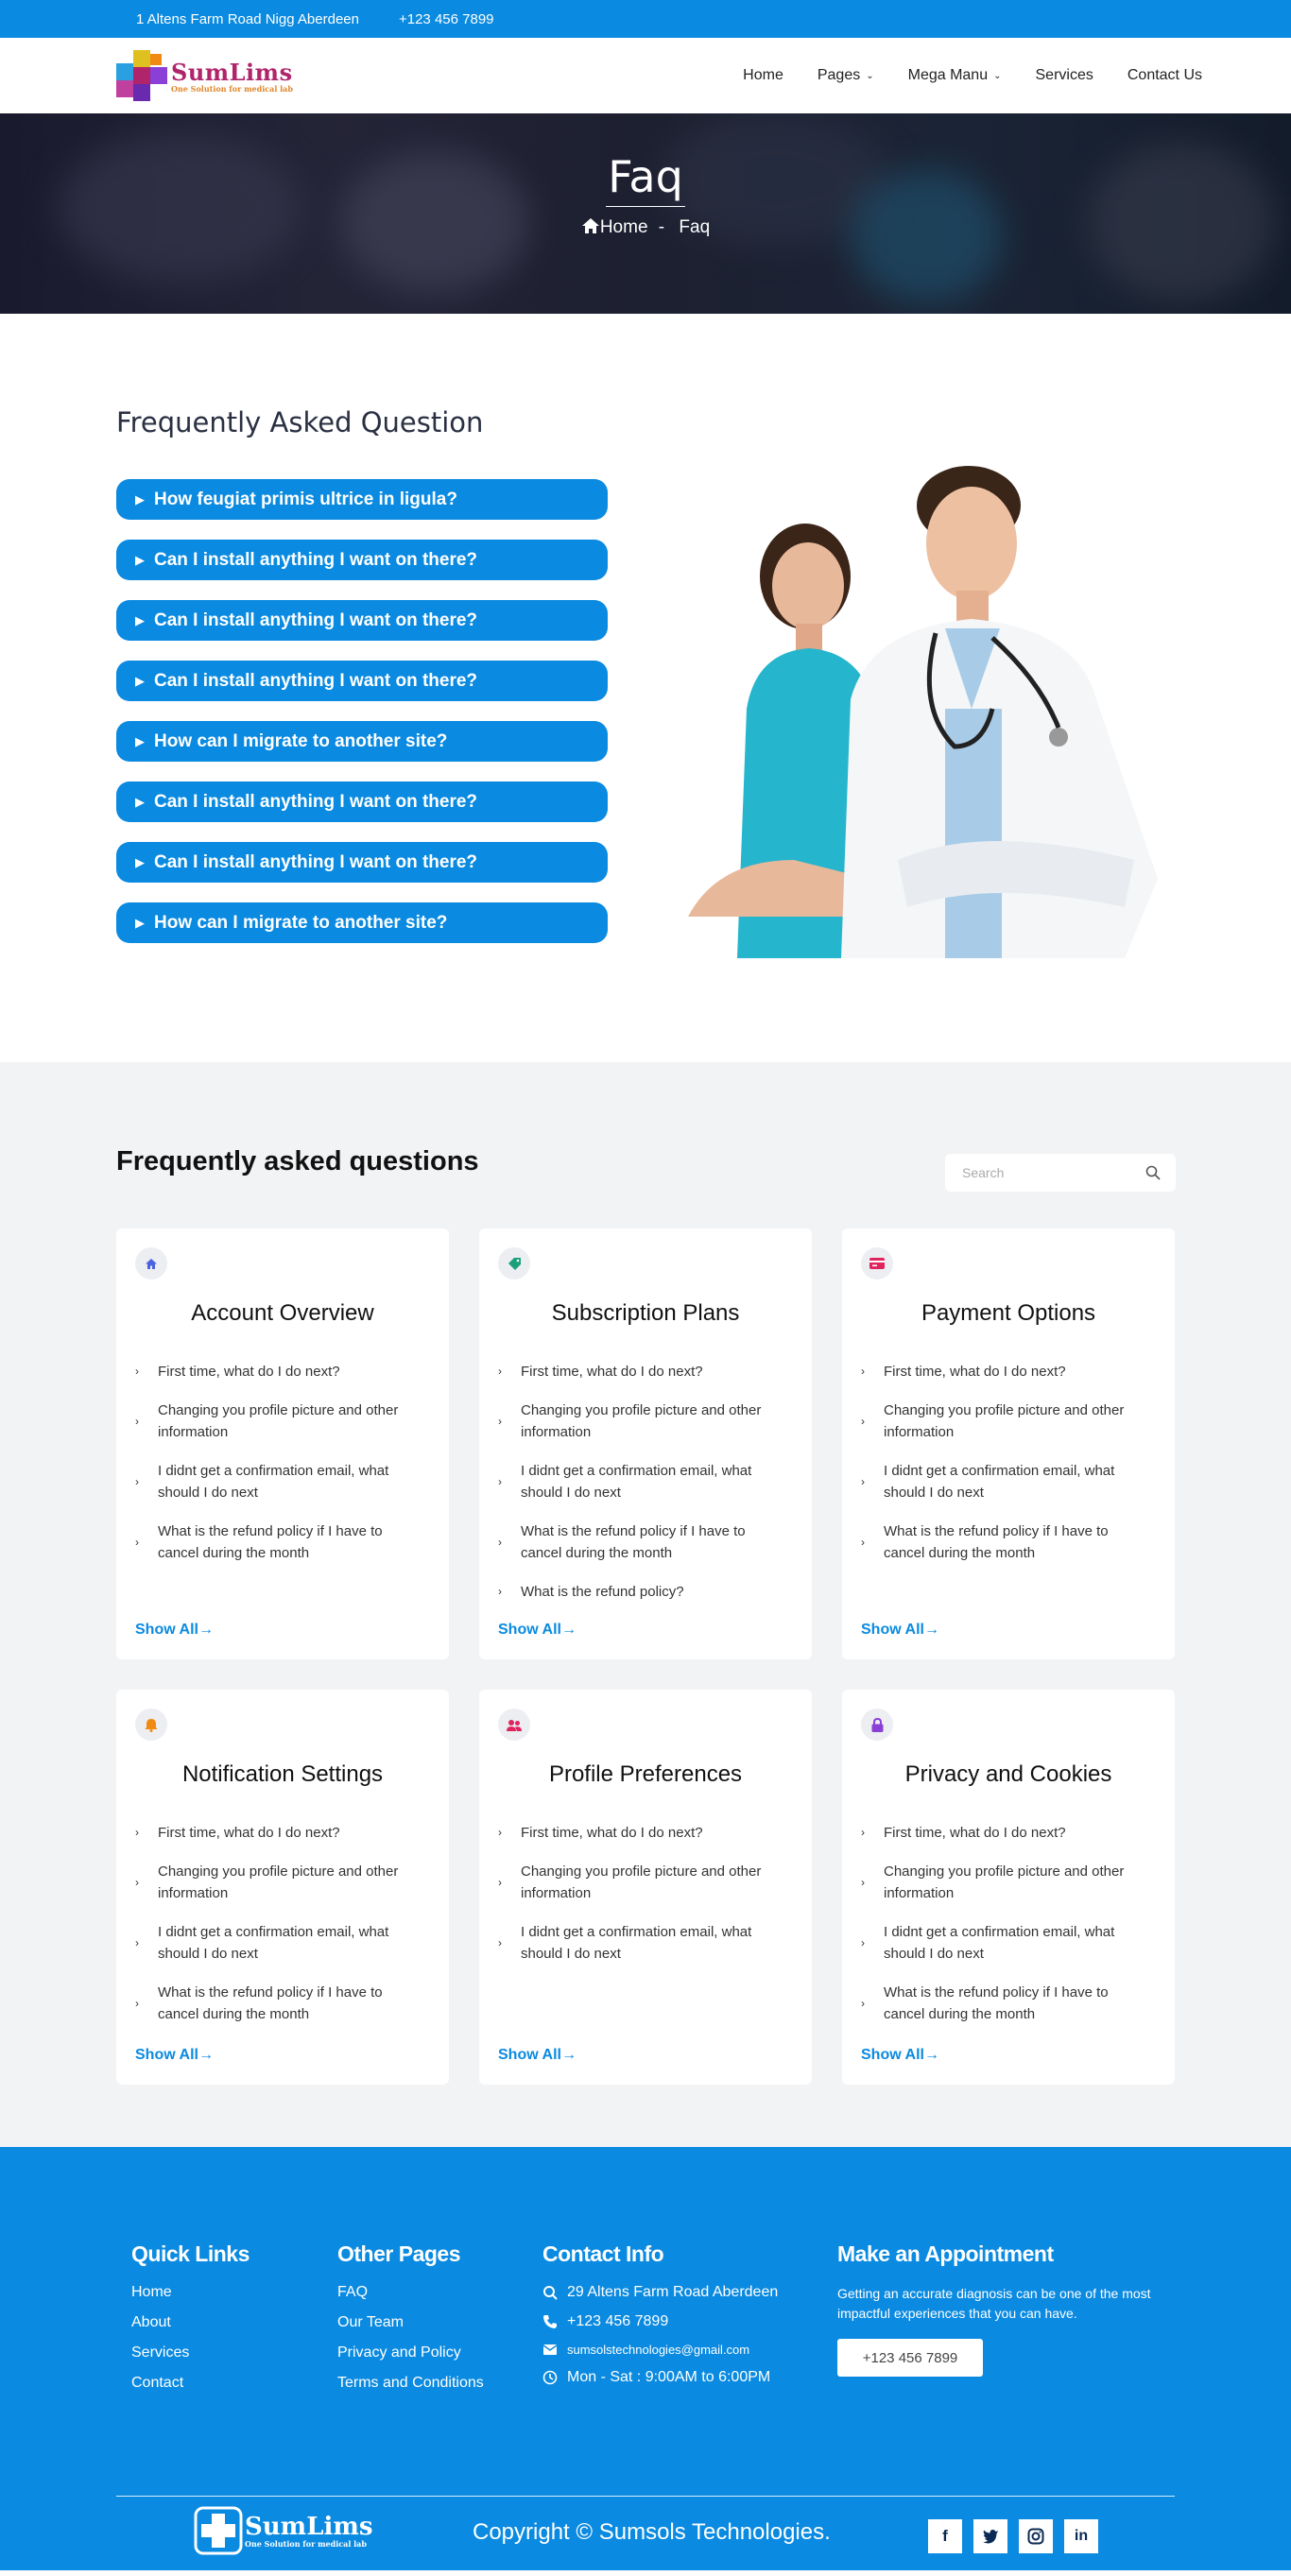 This screenshot has height=2576, width=1291. What do you see at coordinates (529, 1630) in the screenshot?
I see `show-all-label: Show All` at bounding box center [529, 1630].